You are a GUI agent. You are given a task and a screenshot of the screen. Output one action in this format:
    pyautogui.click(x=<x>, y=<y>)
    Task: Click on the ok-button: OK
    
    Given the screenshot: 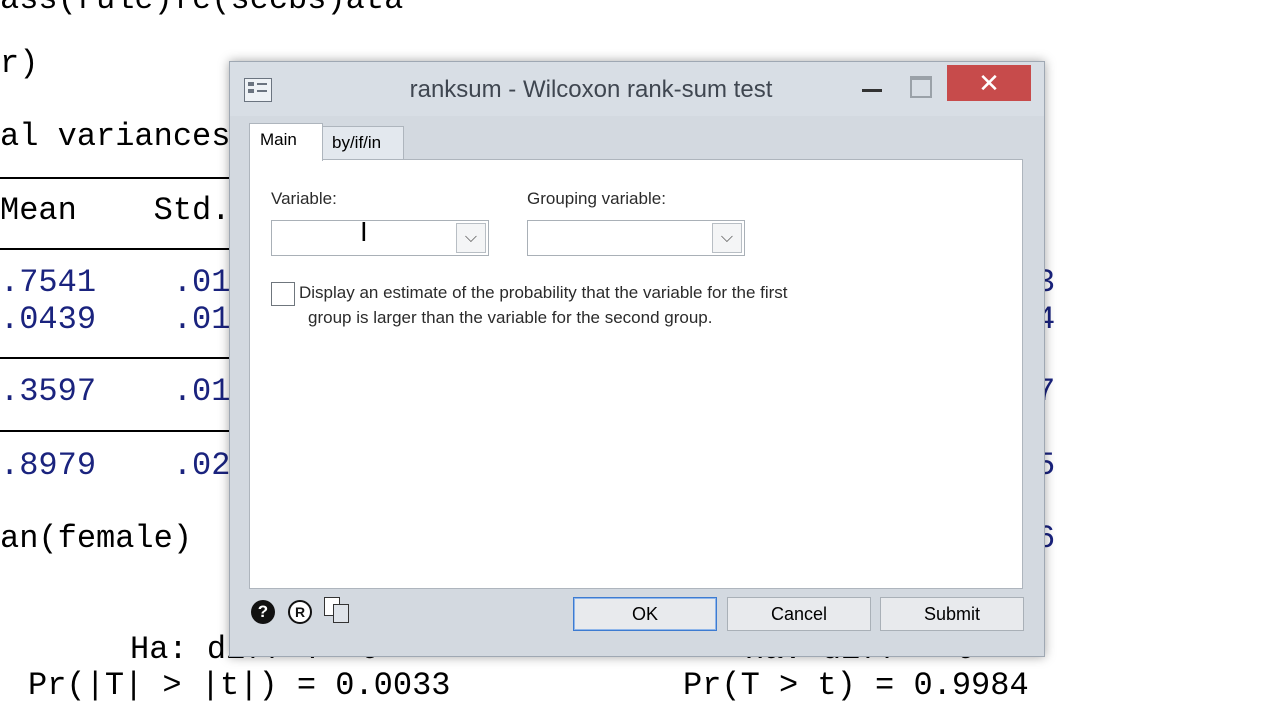 What is the action you would take?
    pyautogui.click(x=645, y=614)
    